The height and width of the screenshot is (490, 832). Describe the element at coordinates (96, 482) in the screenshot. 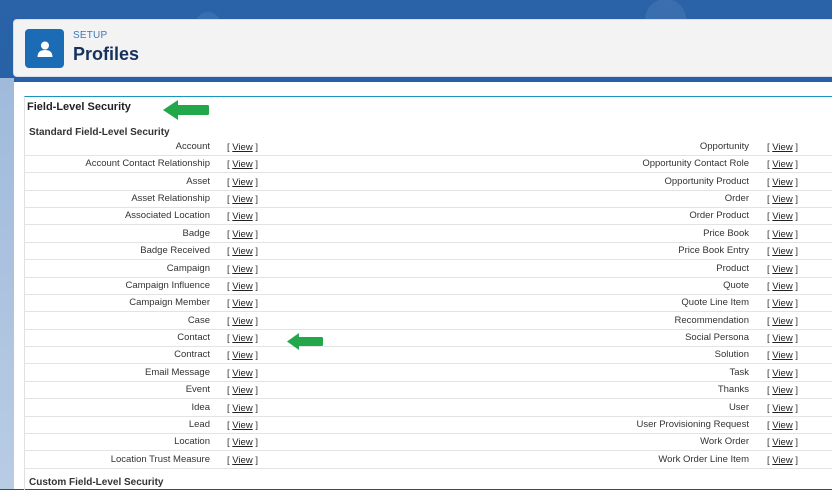

I see `custom-fls-title: Custom Field-Level Security` at that location.